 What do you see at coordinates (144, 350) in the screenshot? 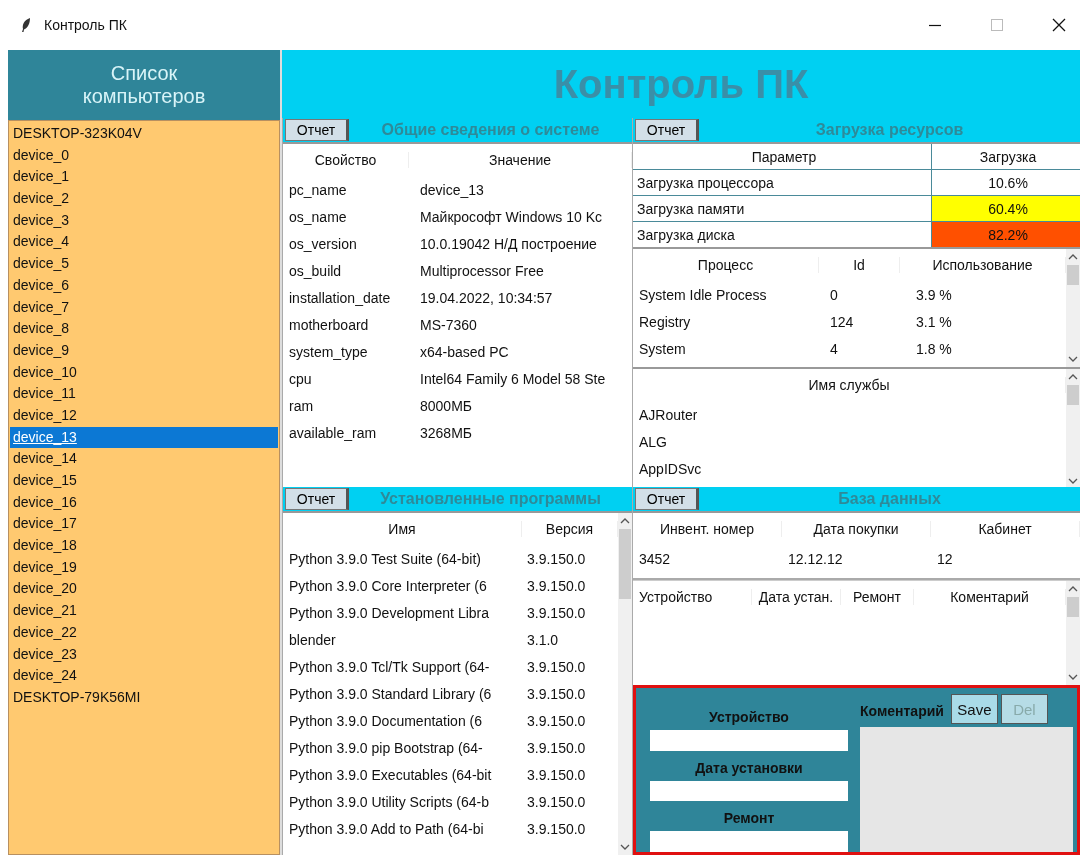
I see `computer-item: device_9` at bounding box center [144, 350].